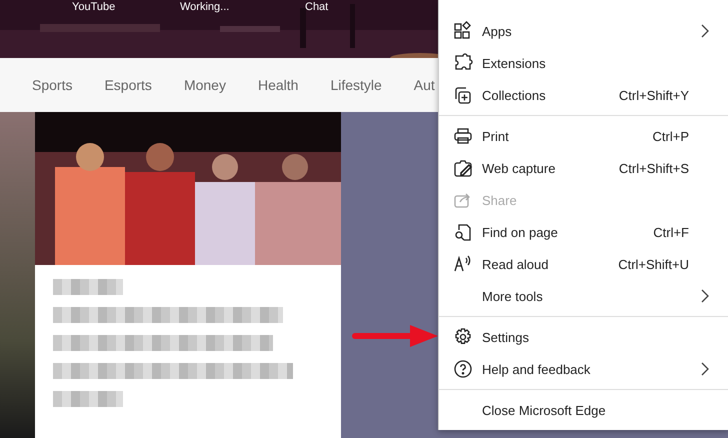 The height and width of the screenshot is (438, 728). What do you see at coordinates (653, 168) in the screenshot?
I see `shortcut-text: Ctrl+Shift+S` at bounding box center [653, 168].